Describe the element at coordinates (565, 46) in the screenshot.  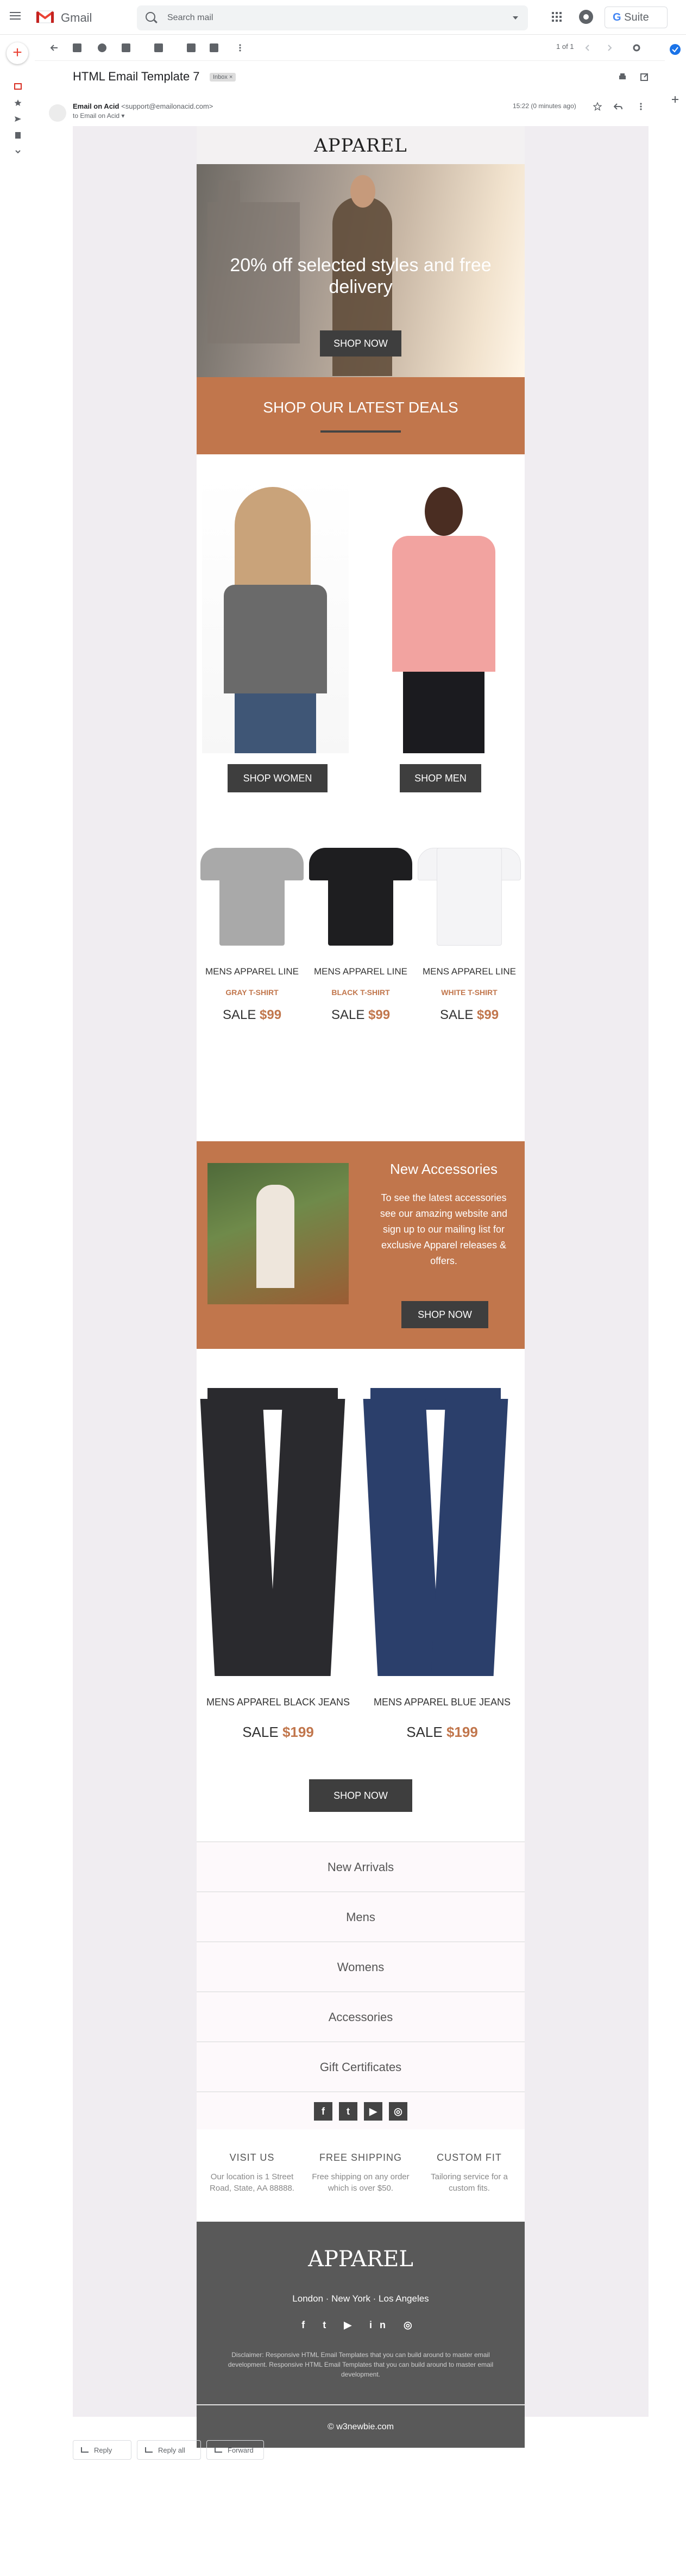
I see `pager-count: 1 of 1` at that location.